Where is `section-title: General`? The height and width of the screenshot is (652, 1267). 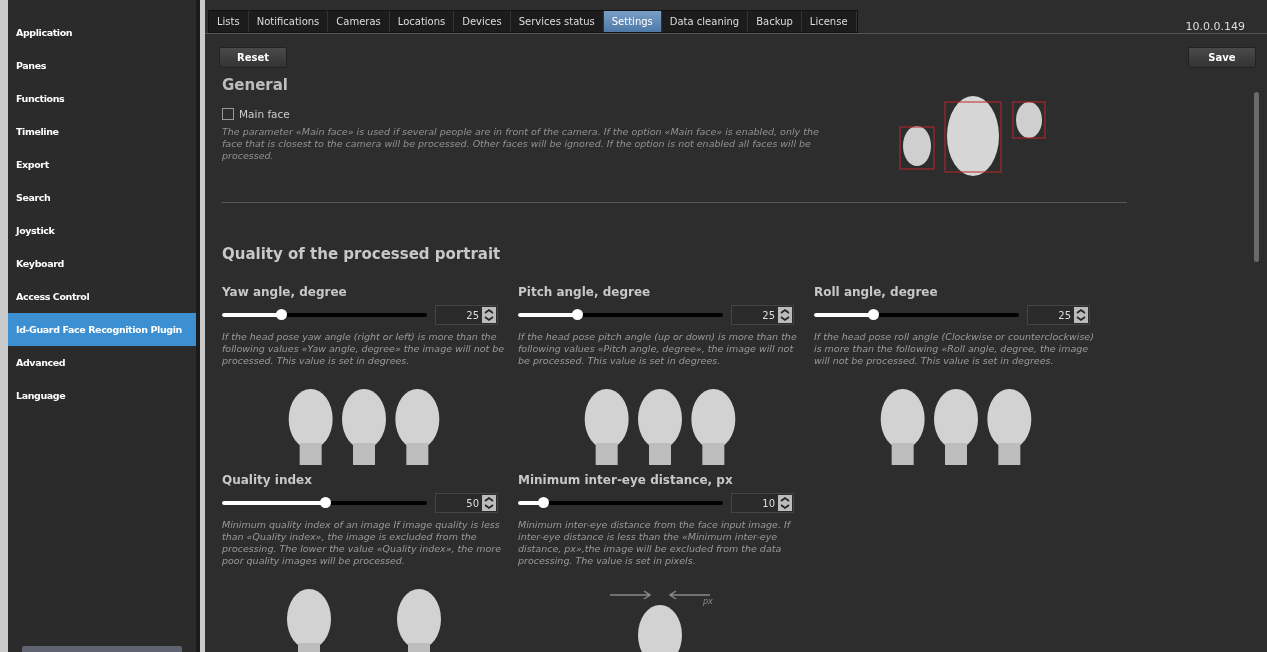
section-title: General is located at coordinates (255, 85).